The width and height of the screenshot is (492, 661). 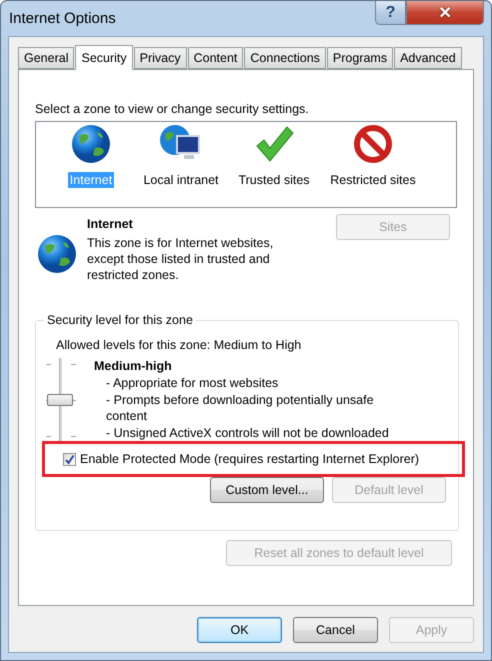 What do you see at coordinates (46, 58) in the screenshot?
I see `tab: General` at bounding box center [46, 58].